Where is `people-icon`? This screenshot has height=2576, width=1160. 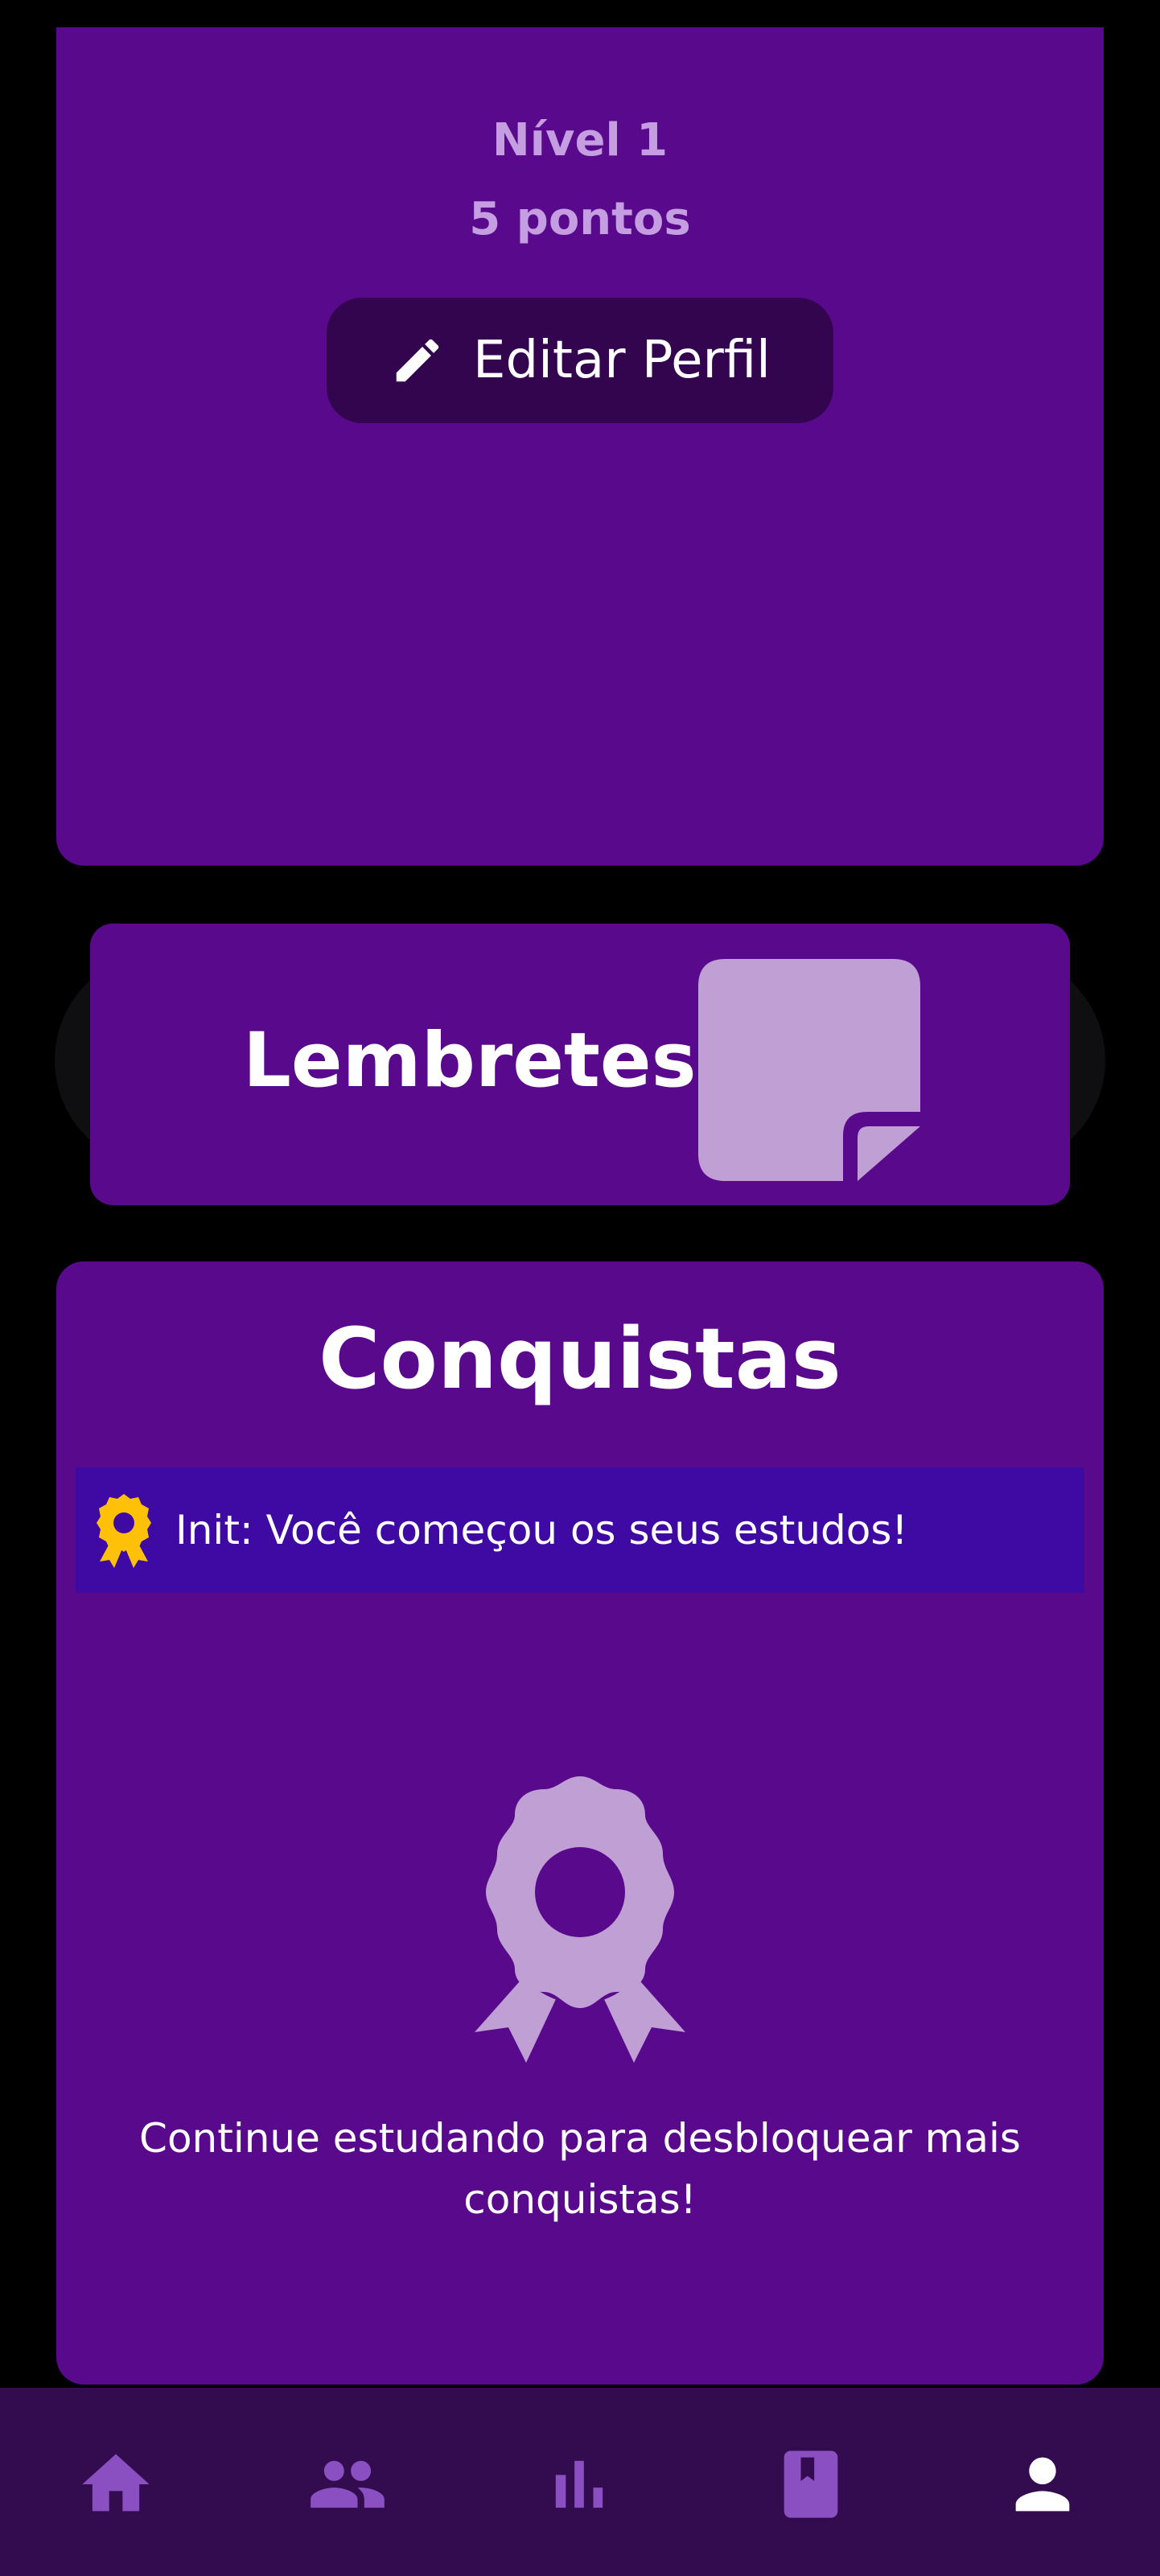 people-icon is located at coordinates (348, 2484).